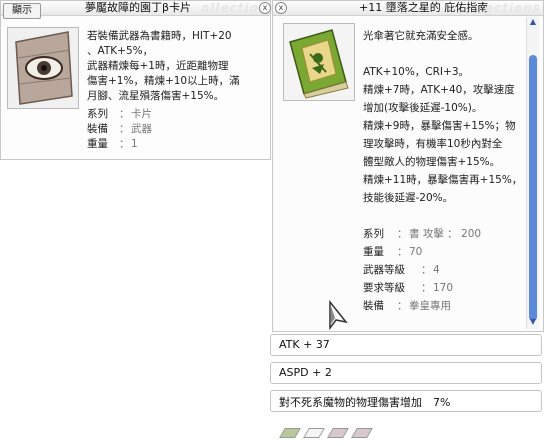  I want to click on left-prop-colon-2: ：, so click(124, 144).